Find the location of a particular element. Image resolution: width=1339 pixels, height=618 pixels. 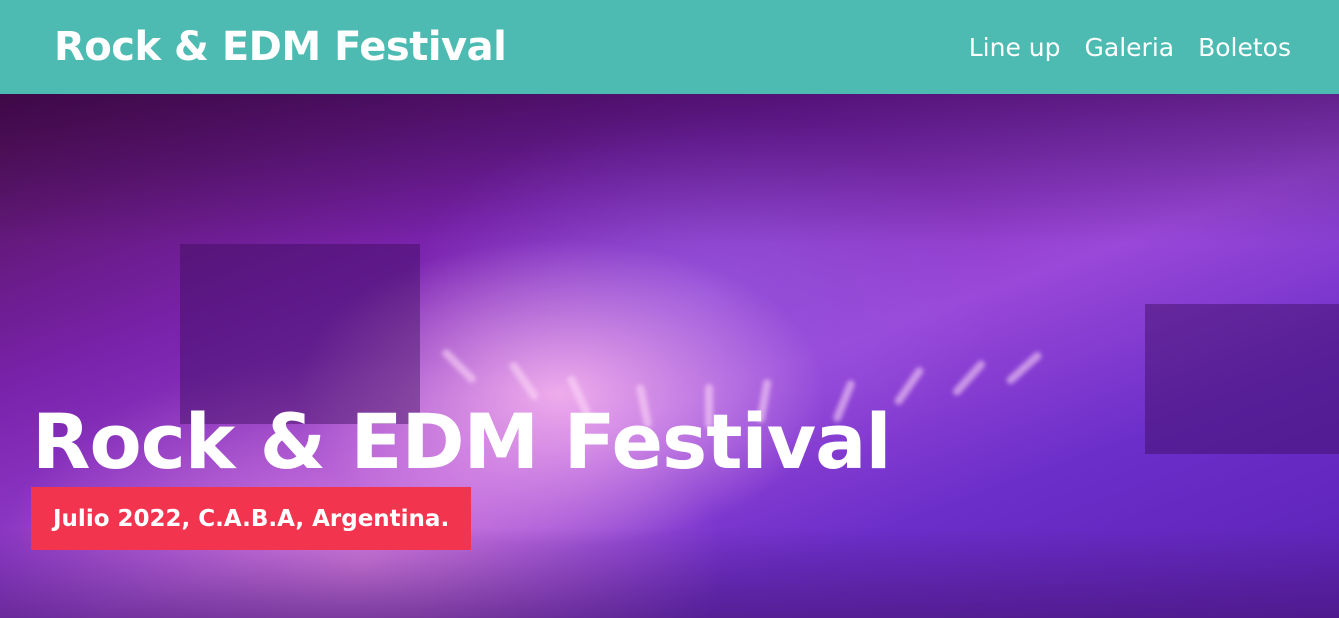

nav-link-galeria: Galeria is located at coordinates (1130, 47).